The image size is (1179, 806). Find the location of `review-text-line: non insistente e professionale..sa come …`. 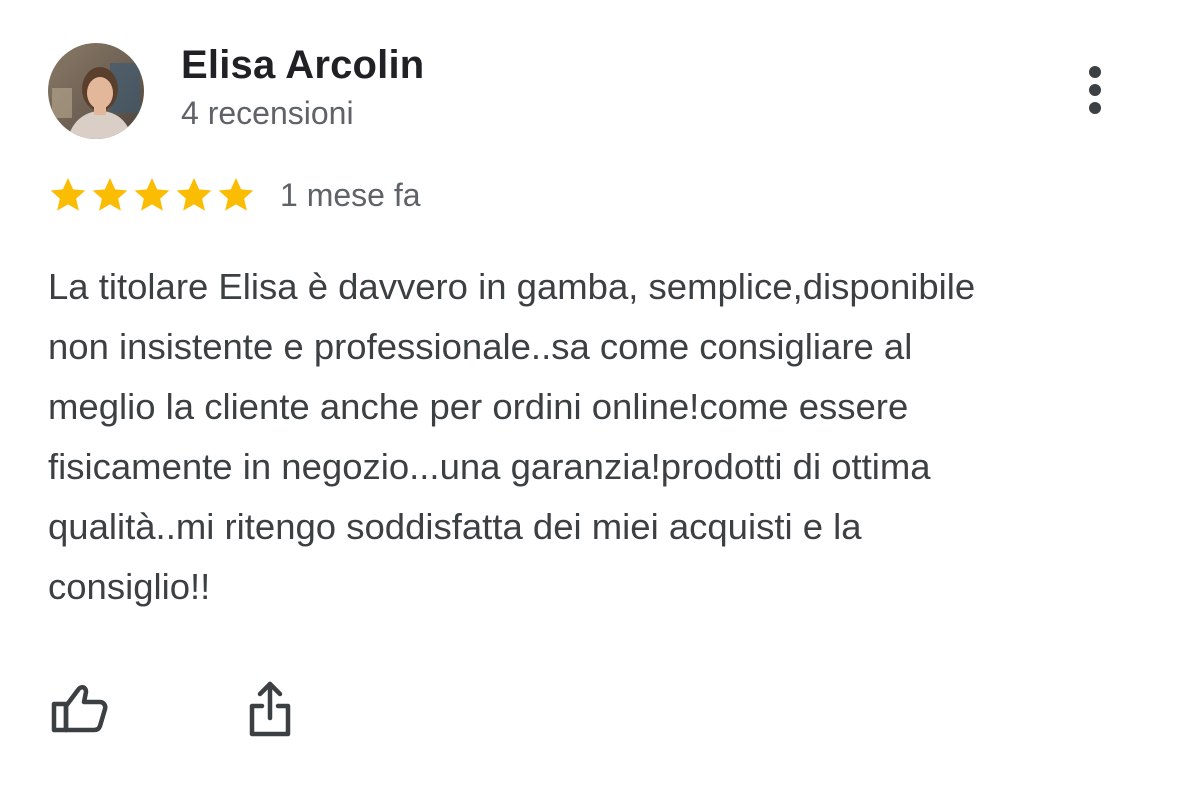

review-text-line: non insistente e professionale..sa come … is located at coordinates (480, 346).